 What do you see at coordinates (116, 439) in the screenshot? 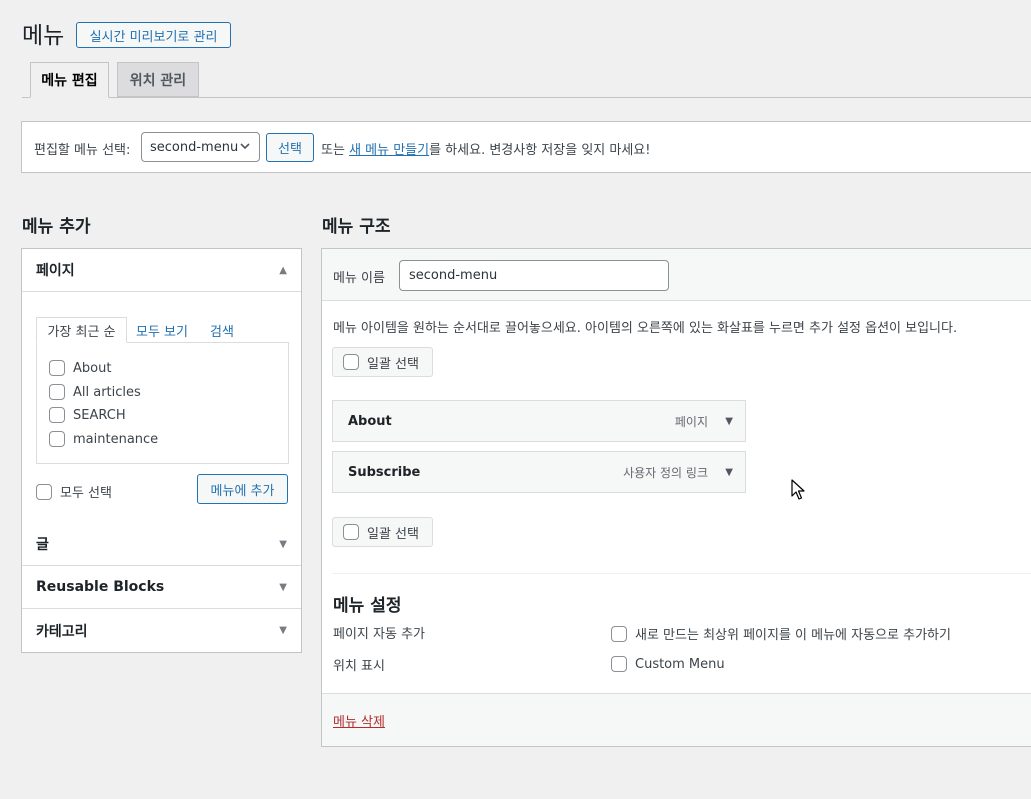
I see `page-label: maintenance` at bounding box center [116, 439].